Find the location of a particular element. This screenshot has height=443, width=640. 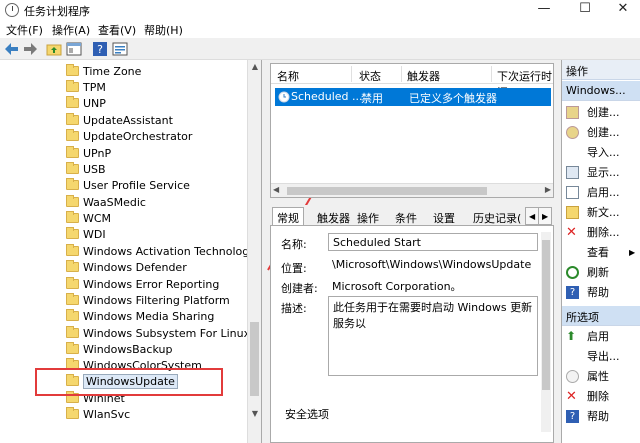

action-delete: ✕ 删除 is located at coordinates (587, 396).